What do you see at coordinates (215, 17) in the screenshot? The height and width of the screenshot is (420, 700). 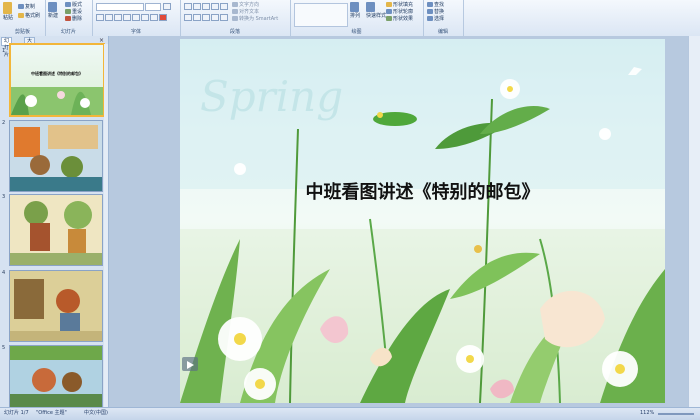 I see `justify-icon` at bounding box center [215, 17].